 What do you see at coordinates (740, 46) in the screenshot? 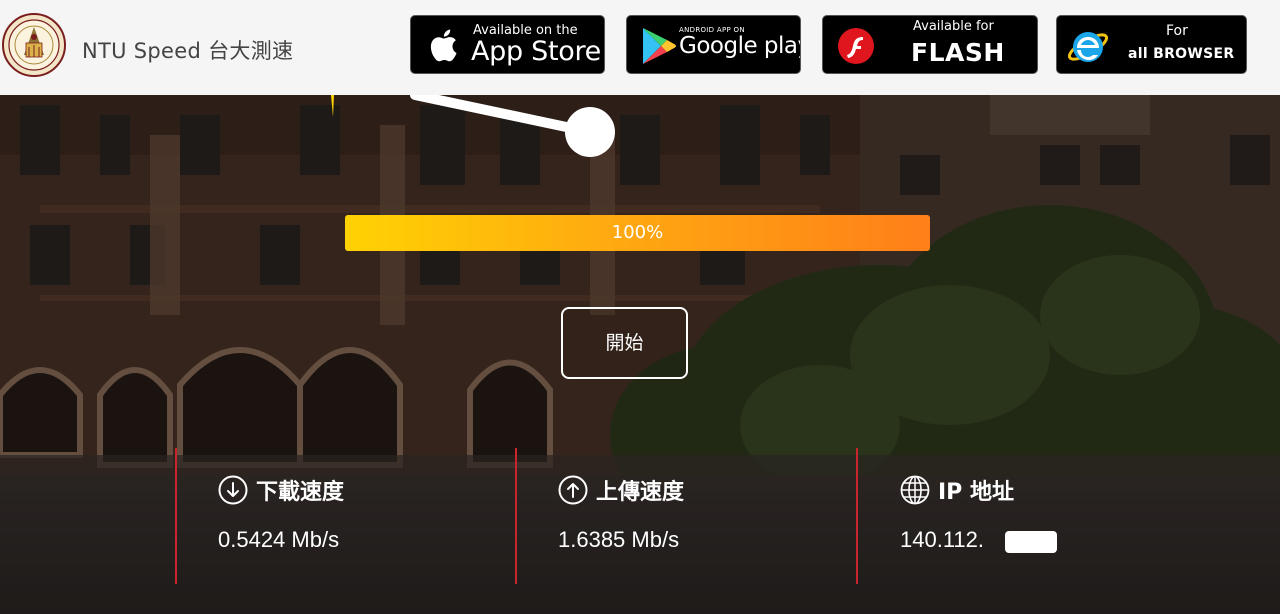
I see `google-play-big-text: Google play` at bounding box center [740, 46].